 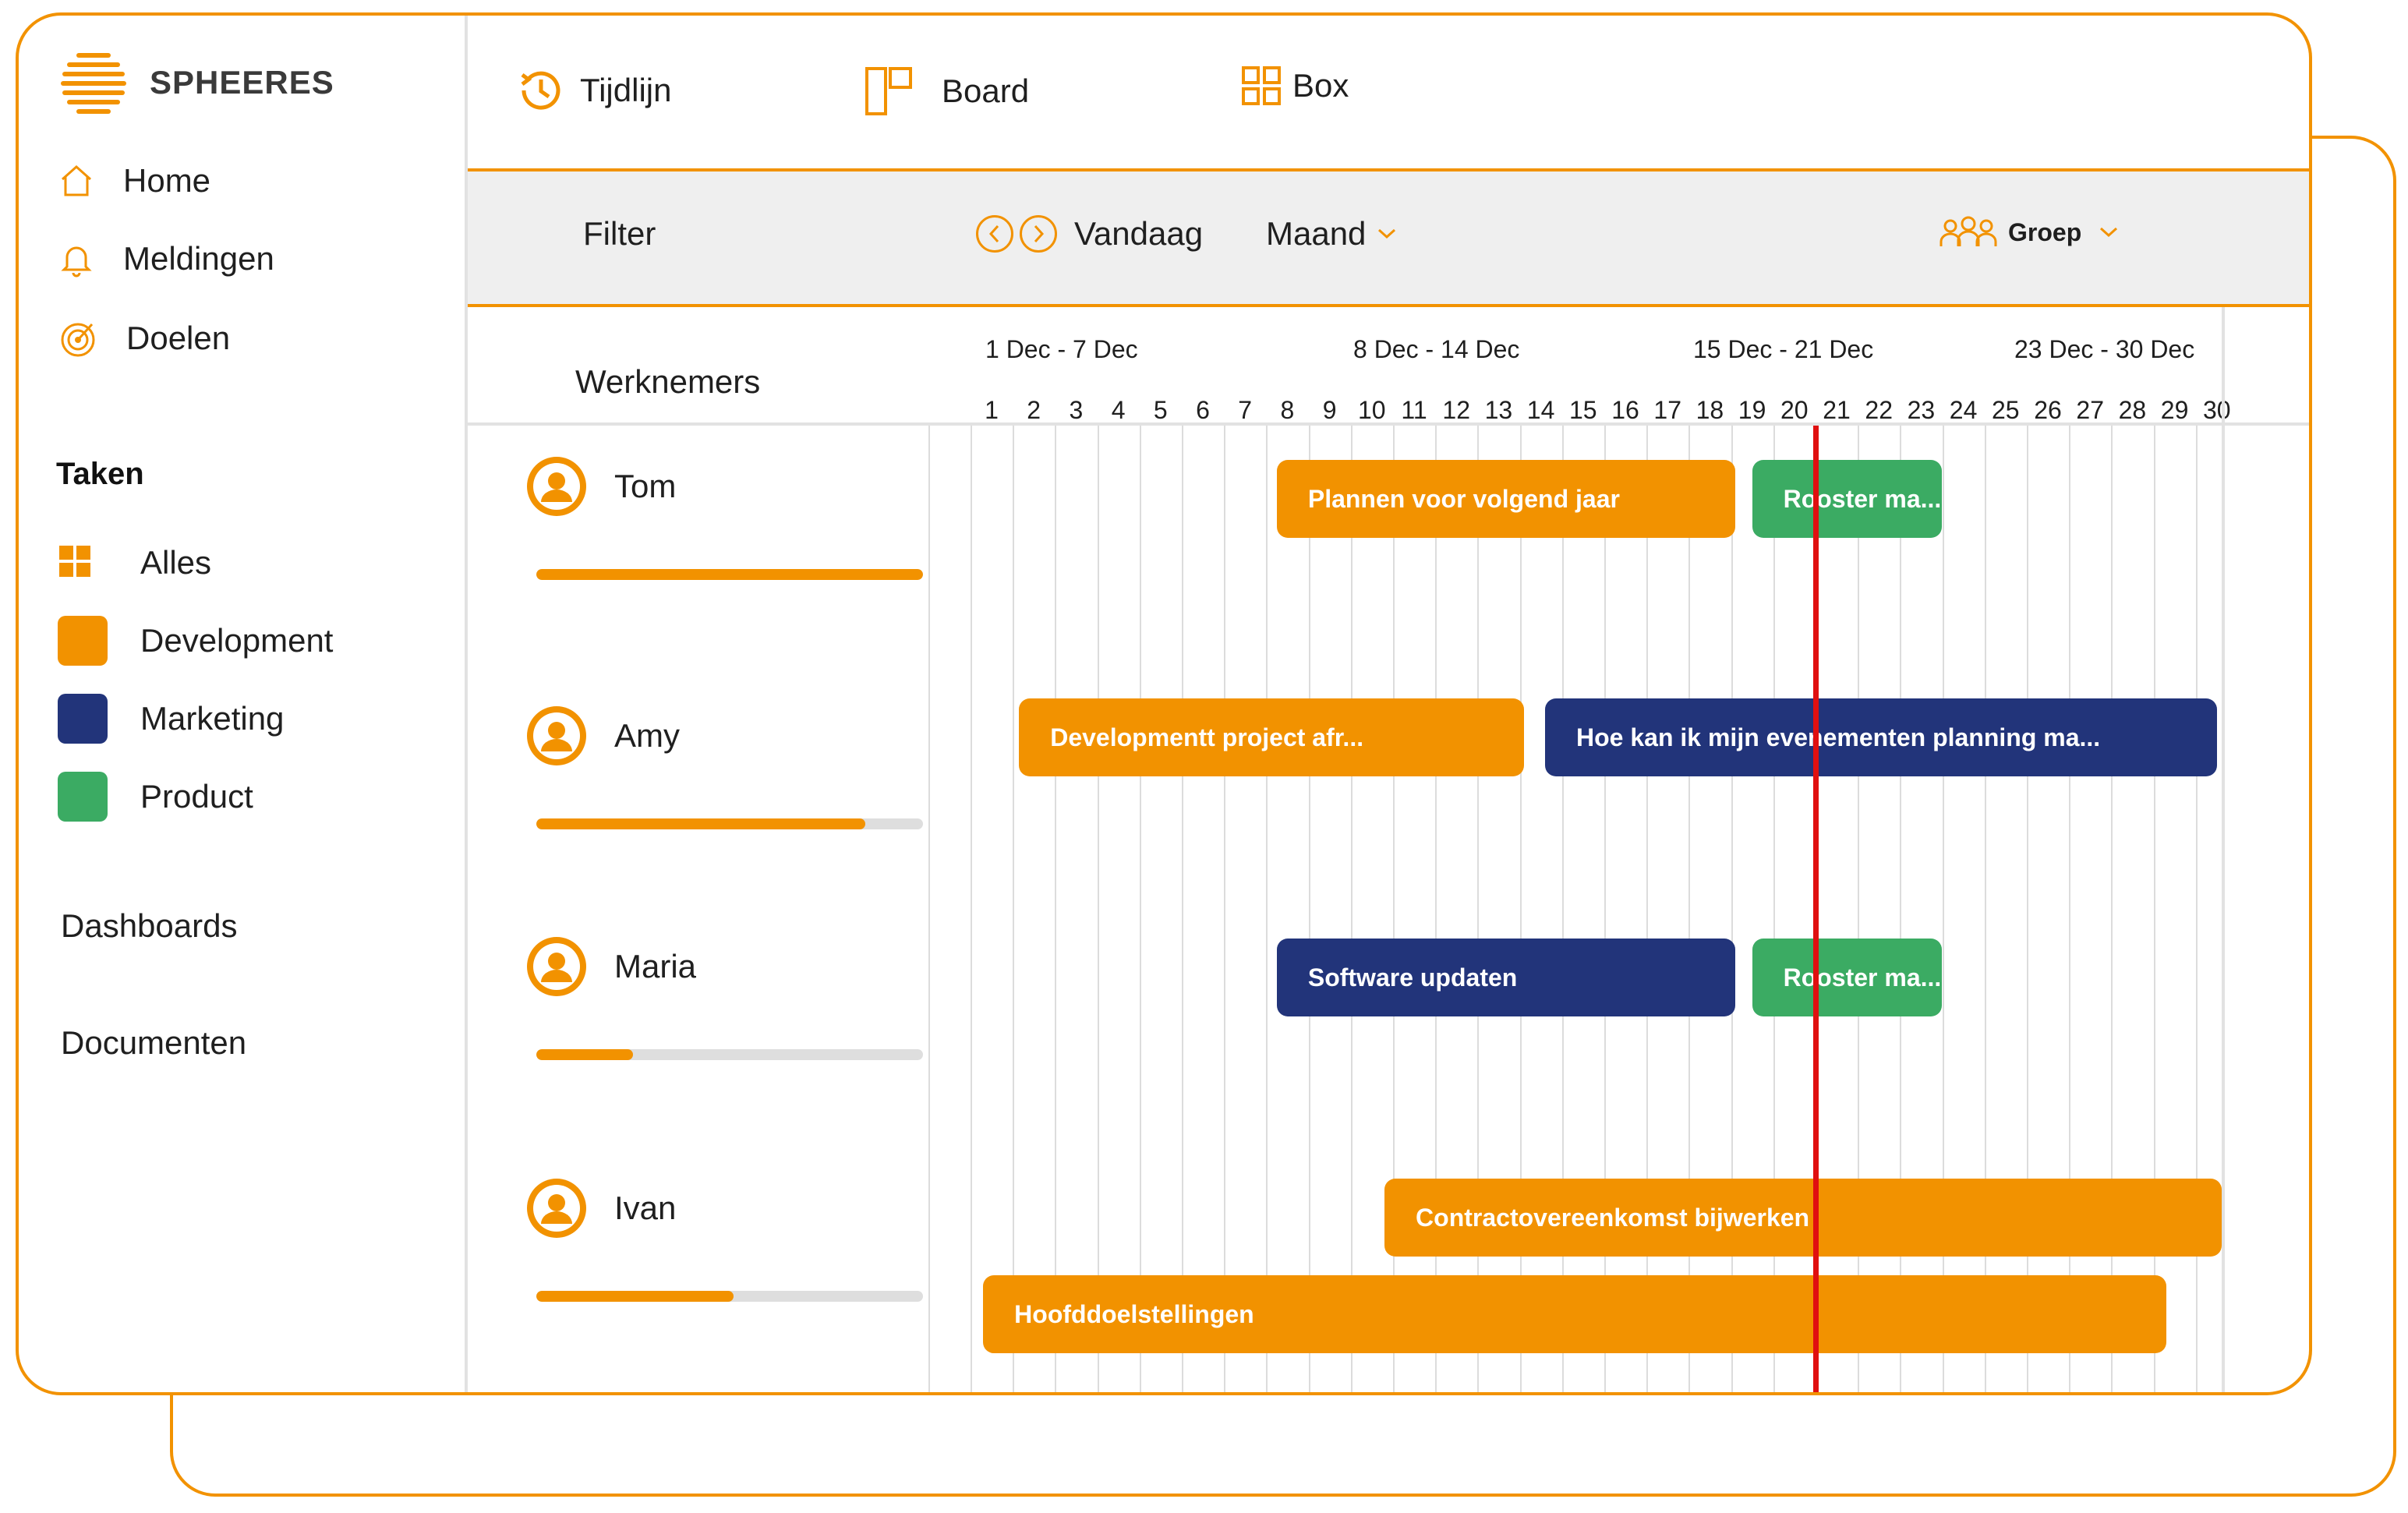 What do you see at coordinates (134, 563) in the screenshot?
I see `task-filter-alles: Alles` at bounding box center [134, 563].